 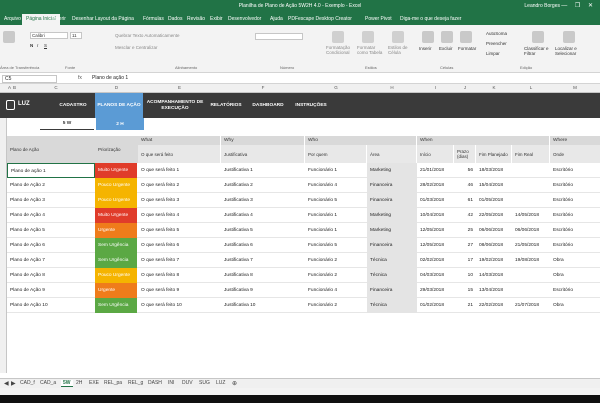 What do you see at coordinates (336, 260) in the screenshot?
I see `cell-por-quem: Funcionário 2` at bounding box center [336, 260].